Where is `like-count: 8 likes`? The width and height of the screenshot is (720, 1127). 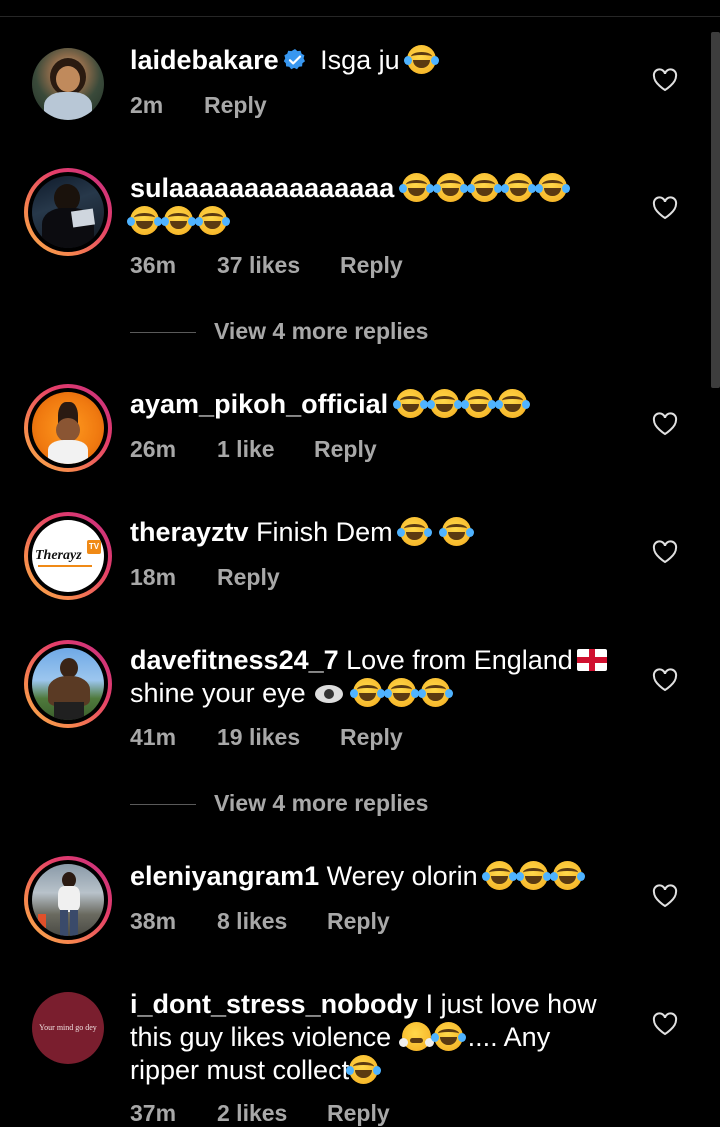 like-count: 8 likes is located at coordinates (272, 921).